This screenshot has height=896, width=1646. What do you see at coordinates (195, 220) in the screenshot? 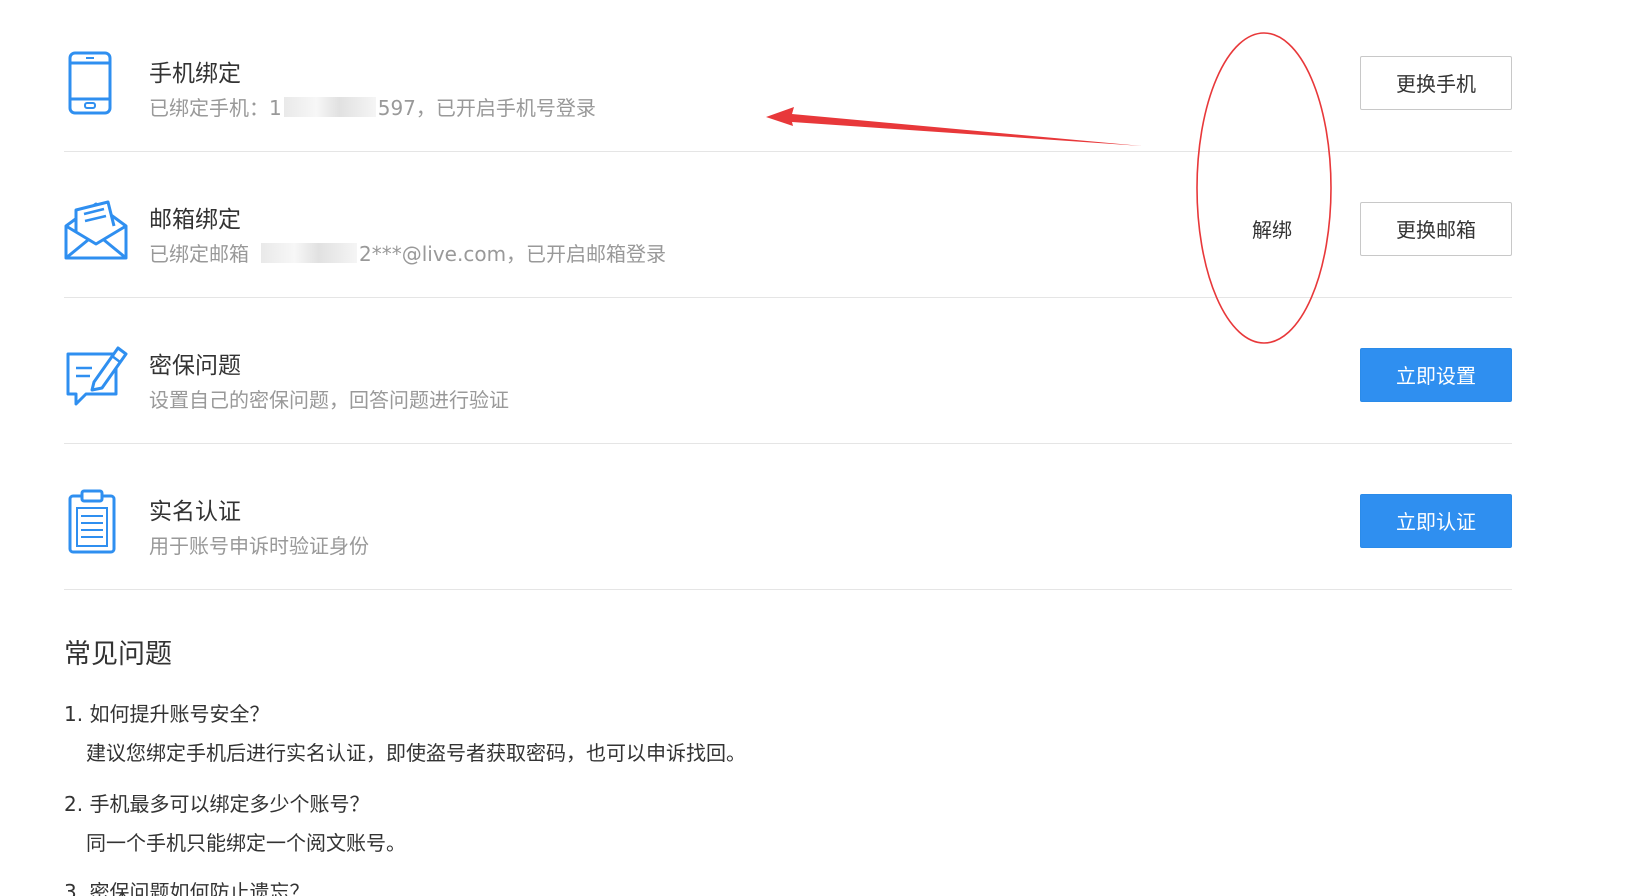
I see `email-binding-title: 邮箱绑定` at bounding box center [195, 220].